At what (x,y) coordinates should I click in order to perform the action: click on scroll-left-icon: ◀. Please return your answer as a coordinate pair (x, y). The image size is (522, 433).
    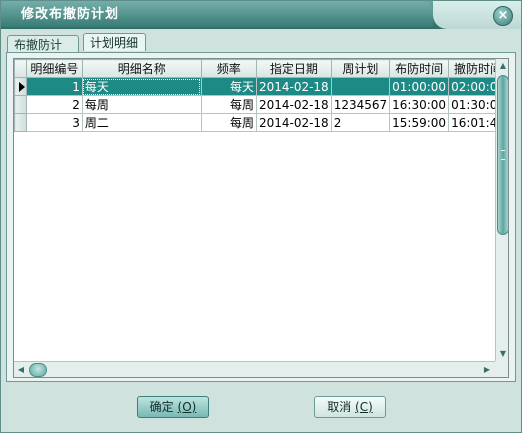
    Looking at the image, I should click on (21, 370).